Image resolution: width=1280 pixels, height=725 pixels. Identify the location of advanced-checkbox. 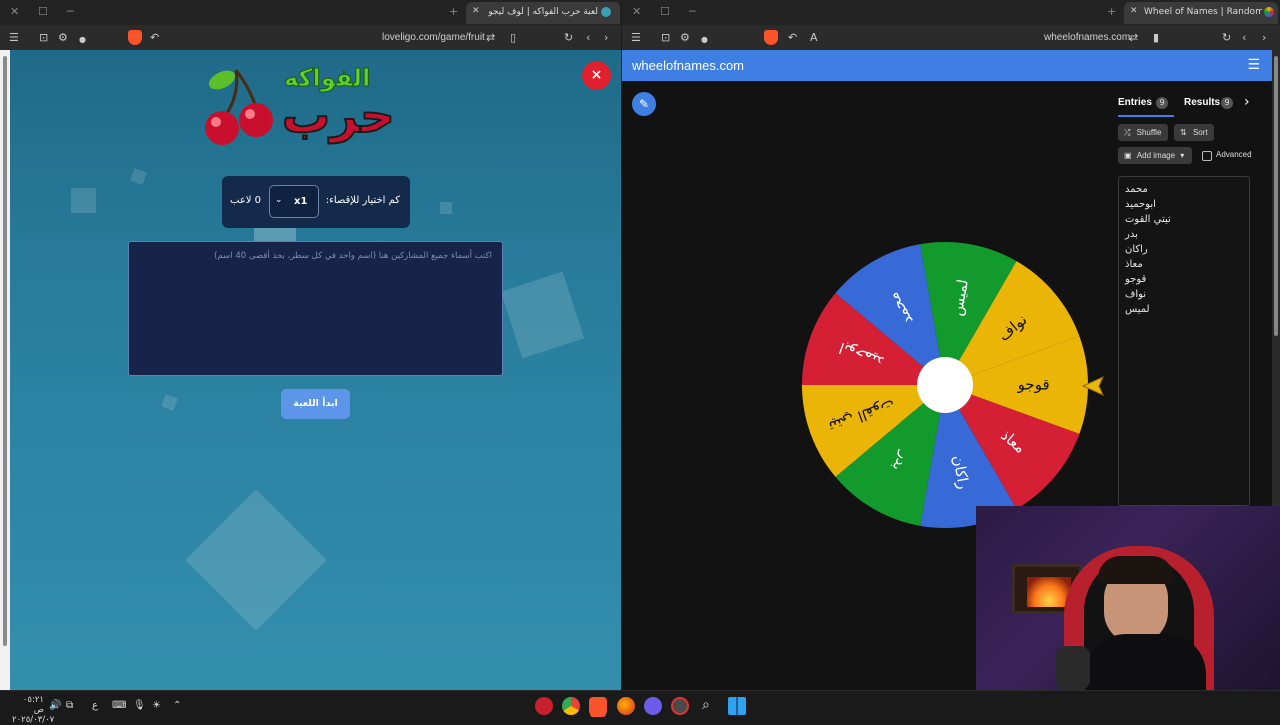
(1207, 156).